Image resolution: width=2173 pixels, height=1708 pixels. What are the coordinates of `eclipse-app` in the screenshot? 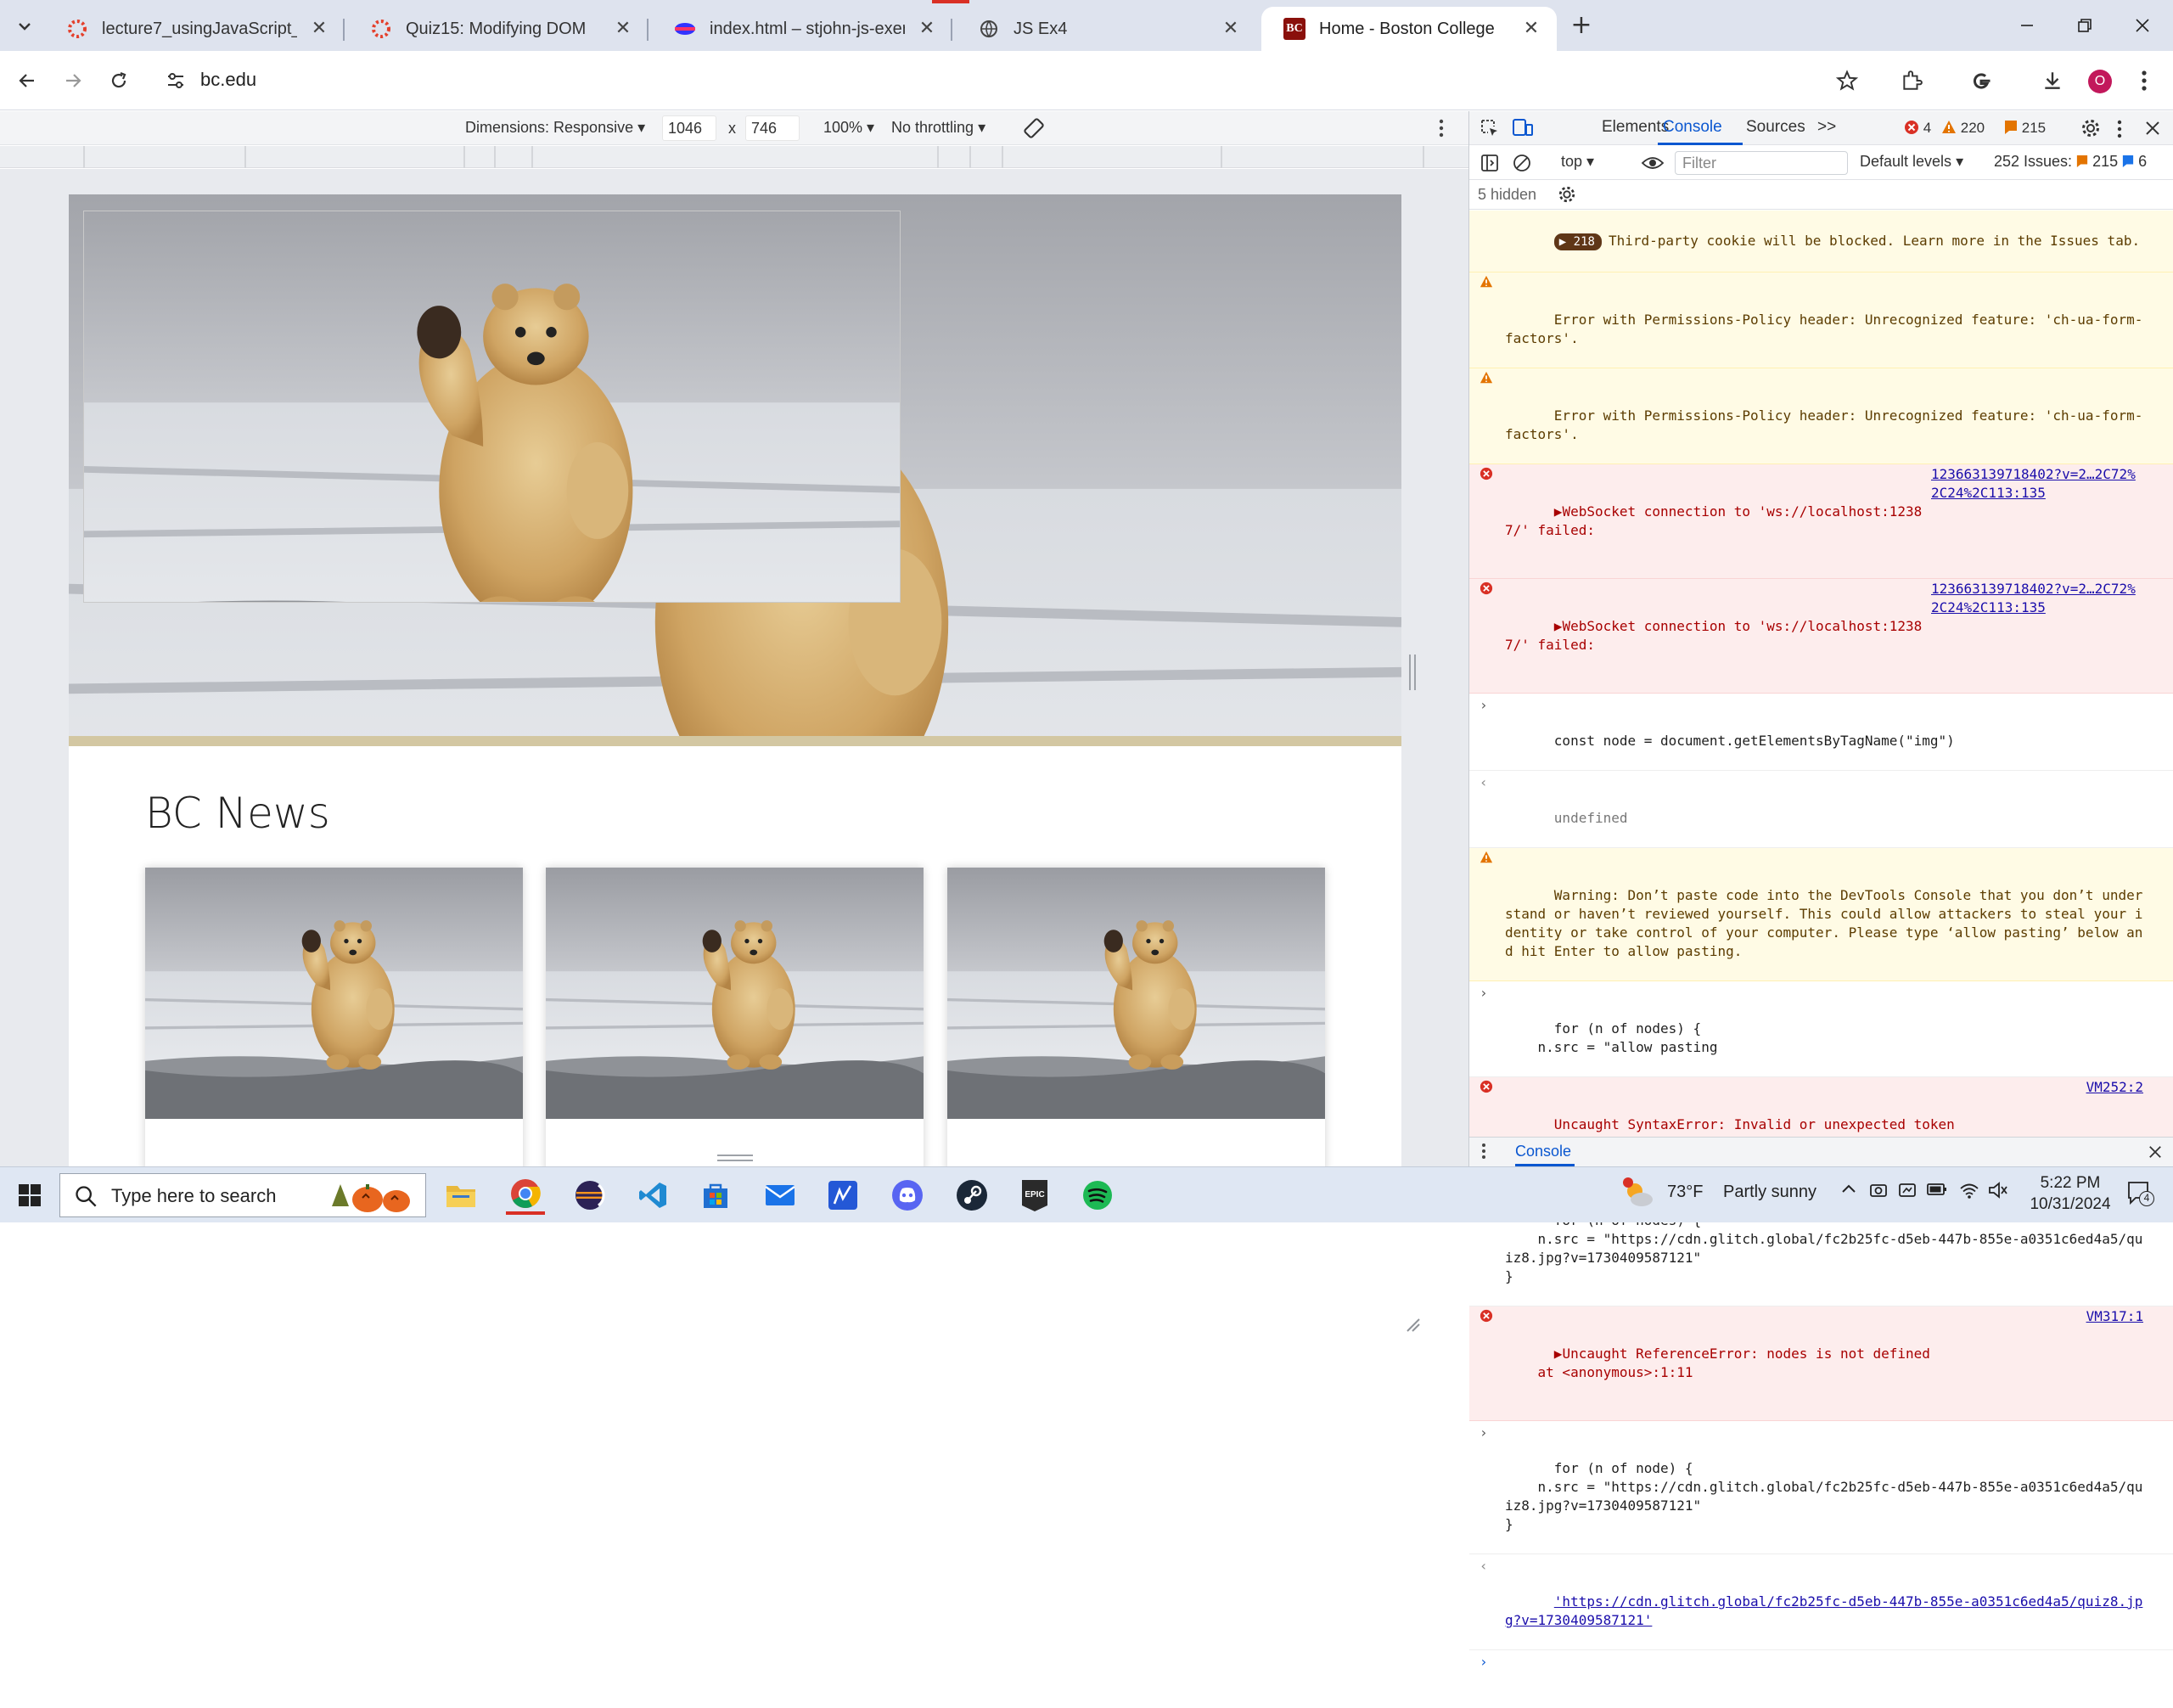 It's located at (589, 1195).